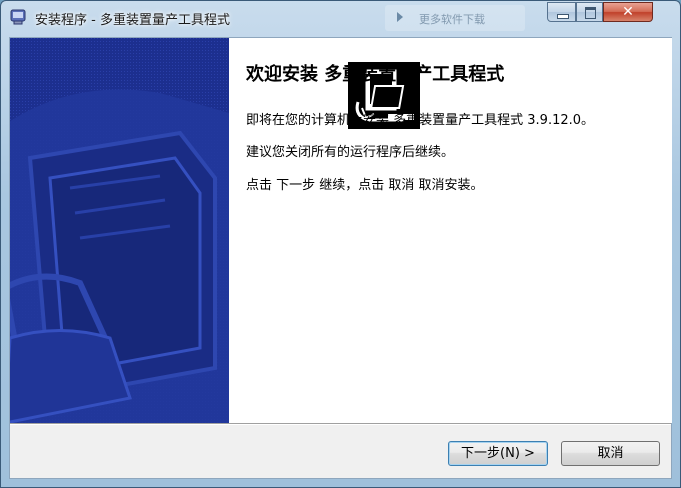 The width and height of the screenshot is (681, 488). What do you see at coordinates (365, 185) in the screenshot?
I see `instructions-text: 点击 下一步 继续，点击 取消 取消安装。` at bounding box center [365, 185].